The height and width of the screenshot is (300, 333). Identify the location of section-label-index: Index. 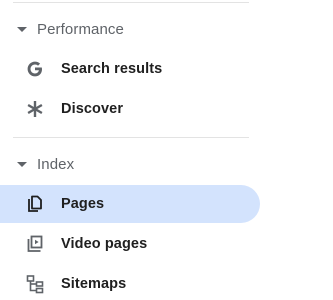
(56, 164).